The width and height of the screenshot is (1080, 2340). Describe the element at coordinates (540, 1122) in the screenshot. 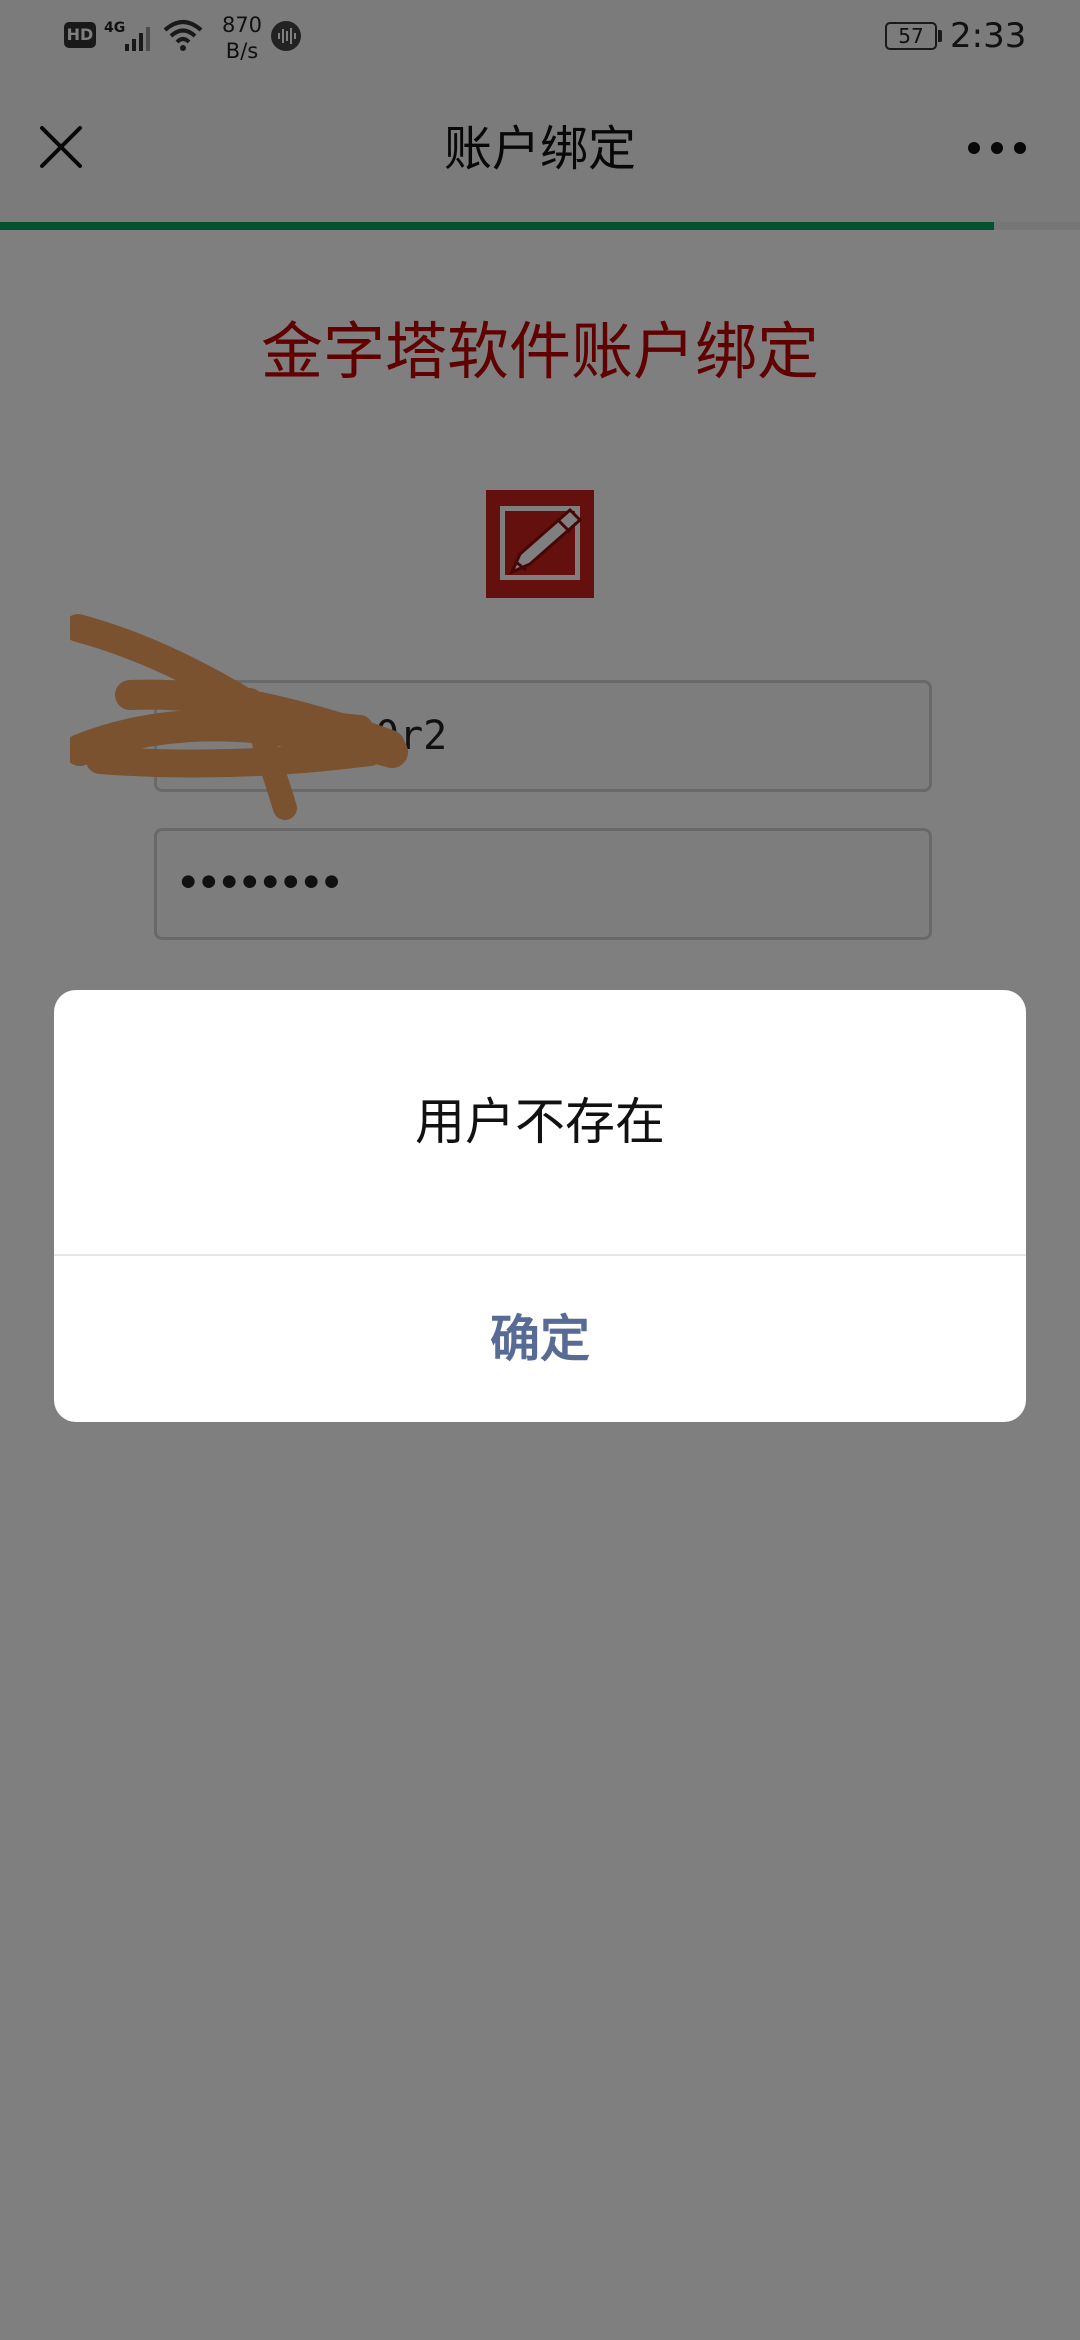

I see `dialog-message: 用户不存在` at that location.